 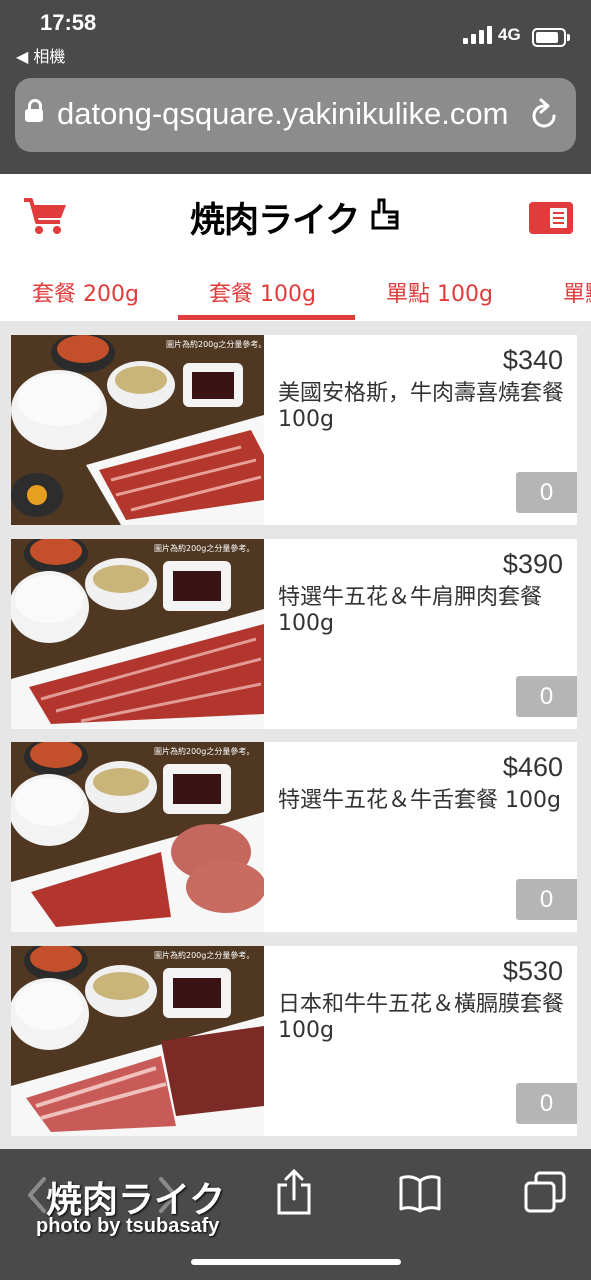 I want to click on lock-icon, so click(x=34, y=110).